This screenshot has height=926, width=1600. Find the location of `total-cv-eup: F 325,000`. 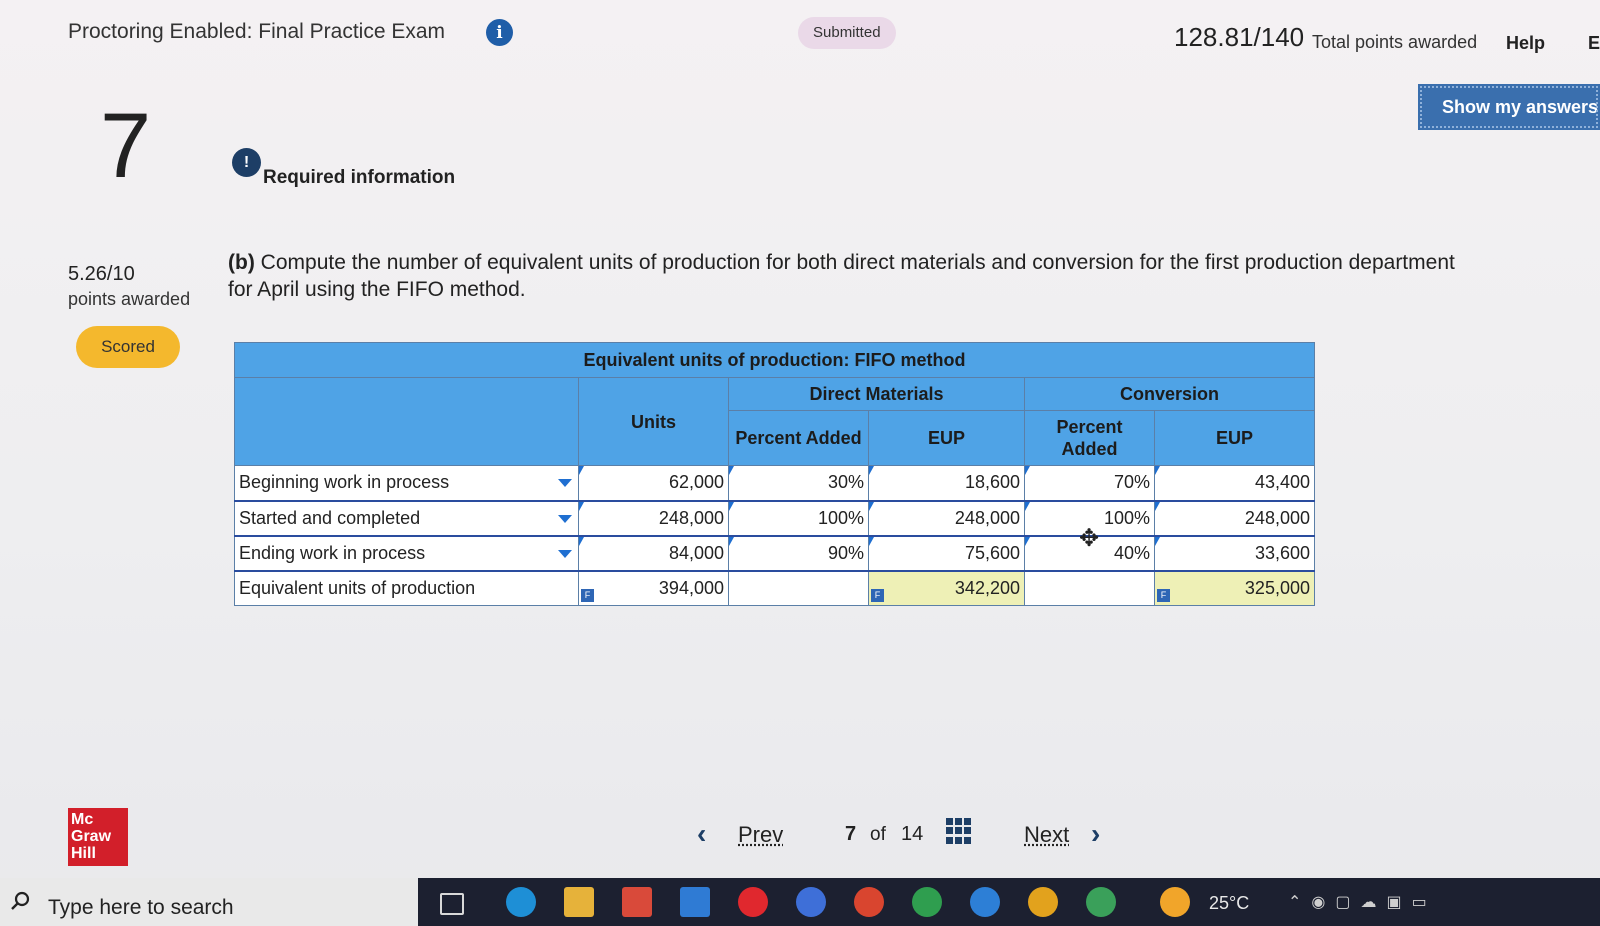

total-cv-eup: F 325,000 is located at coordinates (1234, 588).